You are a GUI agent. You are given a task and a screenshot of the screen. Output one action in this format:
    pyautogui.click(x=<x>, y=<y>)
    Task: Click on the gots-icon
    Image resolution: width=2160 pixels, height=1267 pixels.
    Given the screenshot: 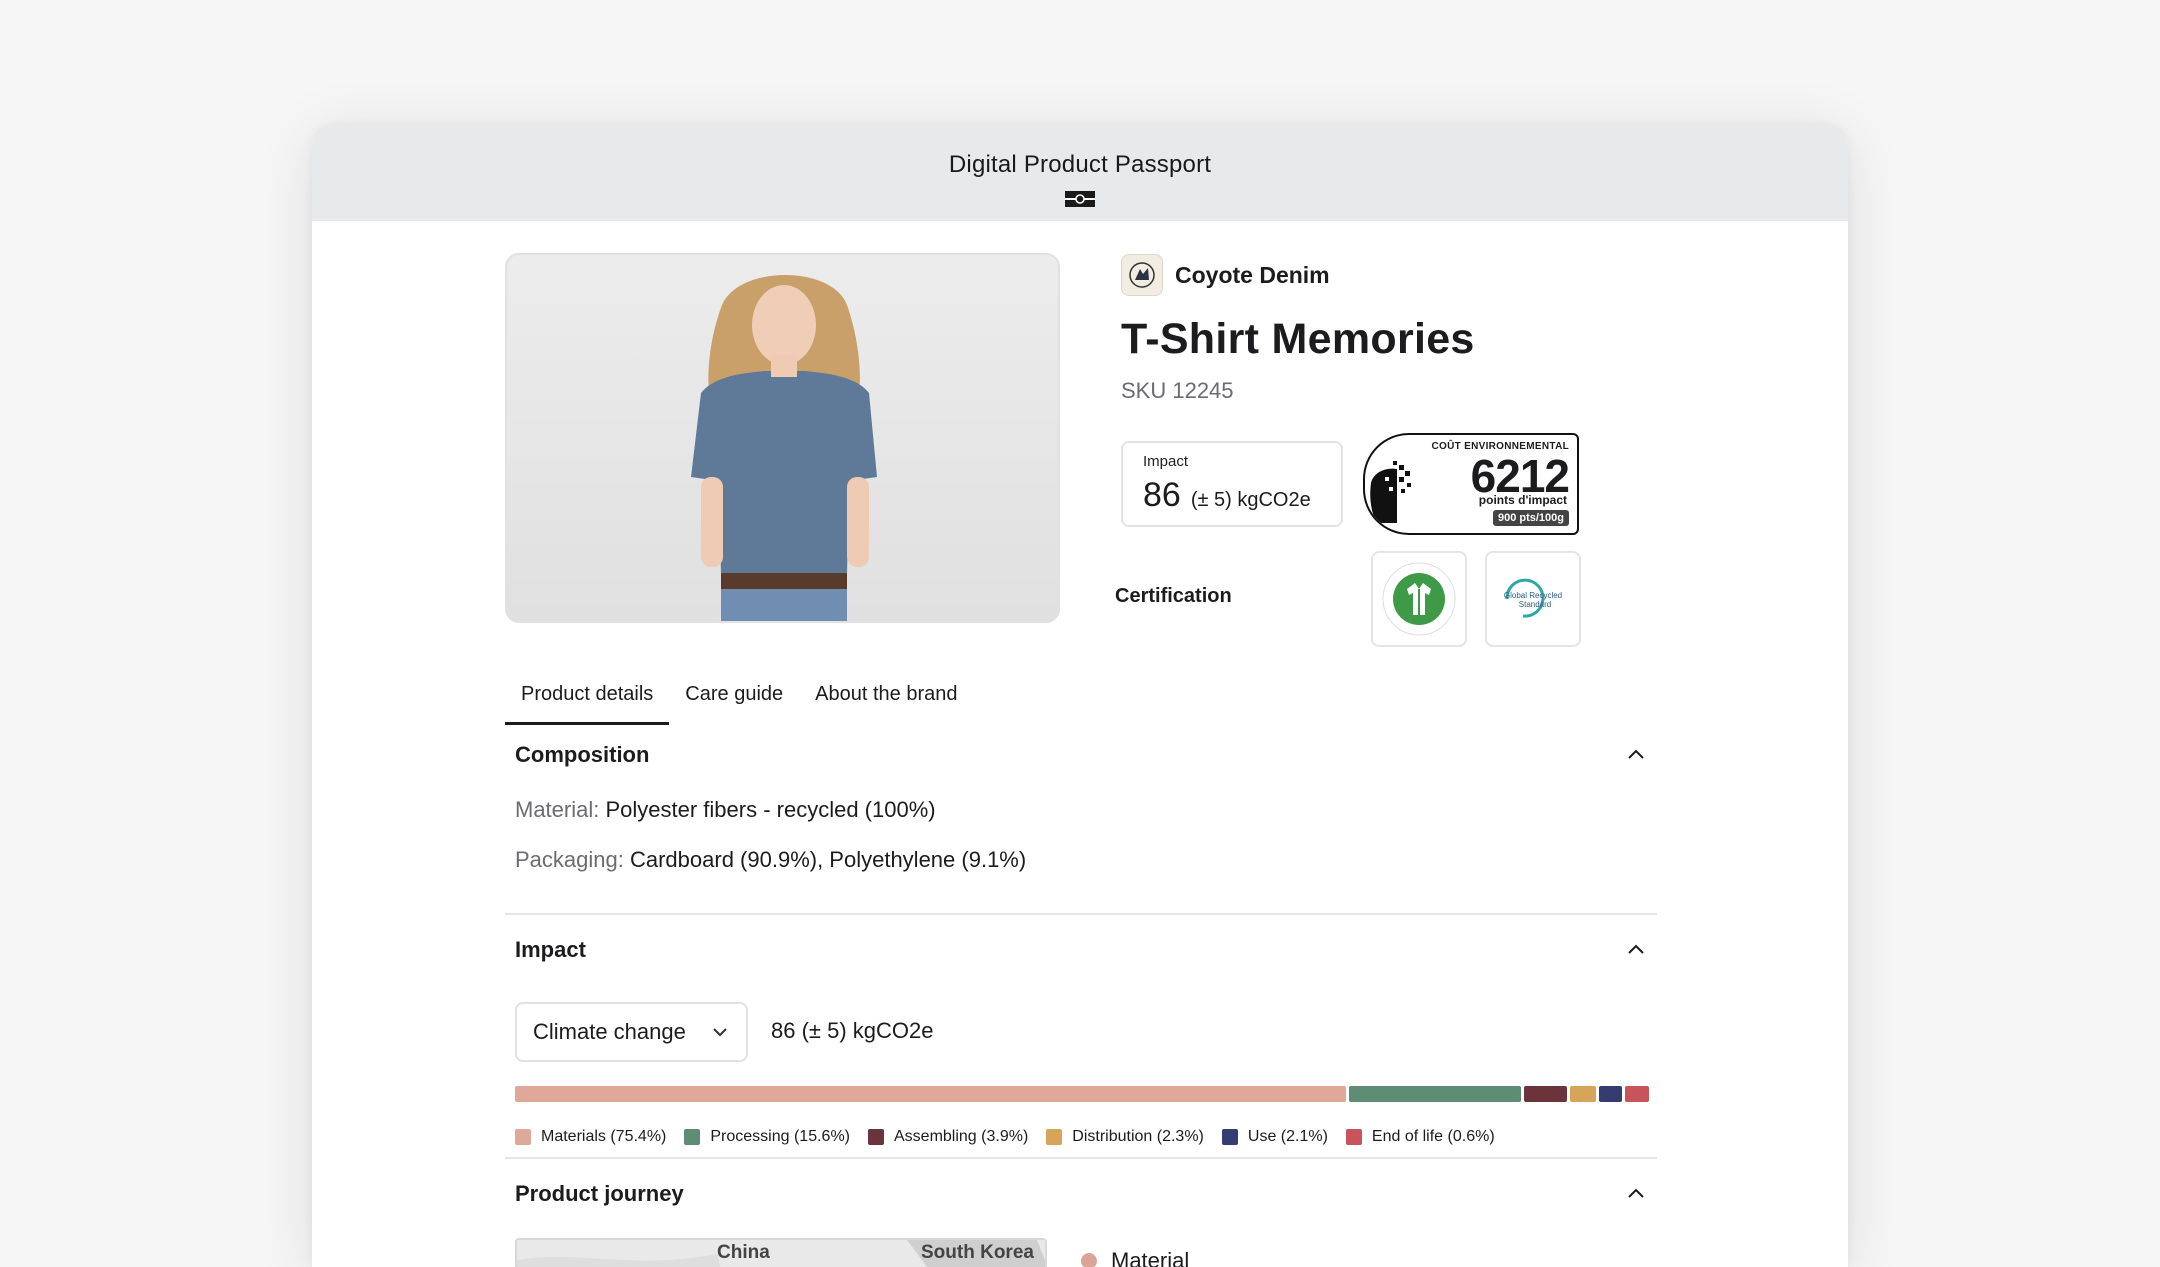 What is the action you would take?
    pyautogui.click(x=1419, y=599)
    